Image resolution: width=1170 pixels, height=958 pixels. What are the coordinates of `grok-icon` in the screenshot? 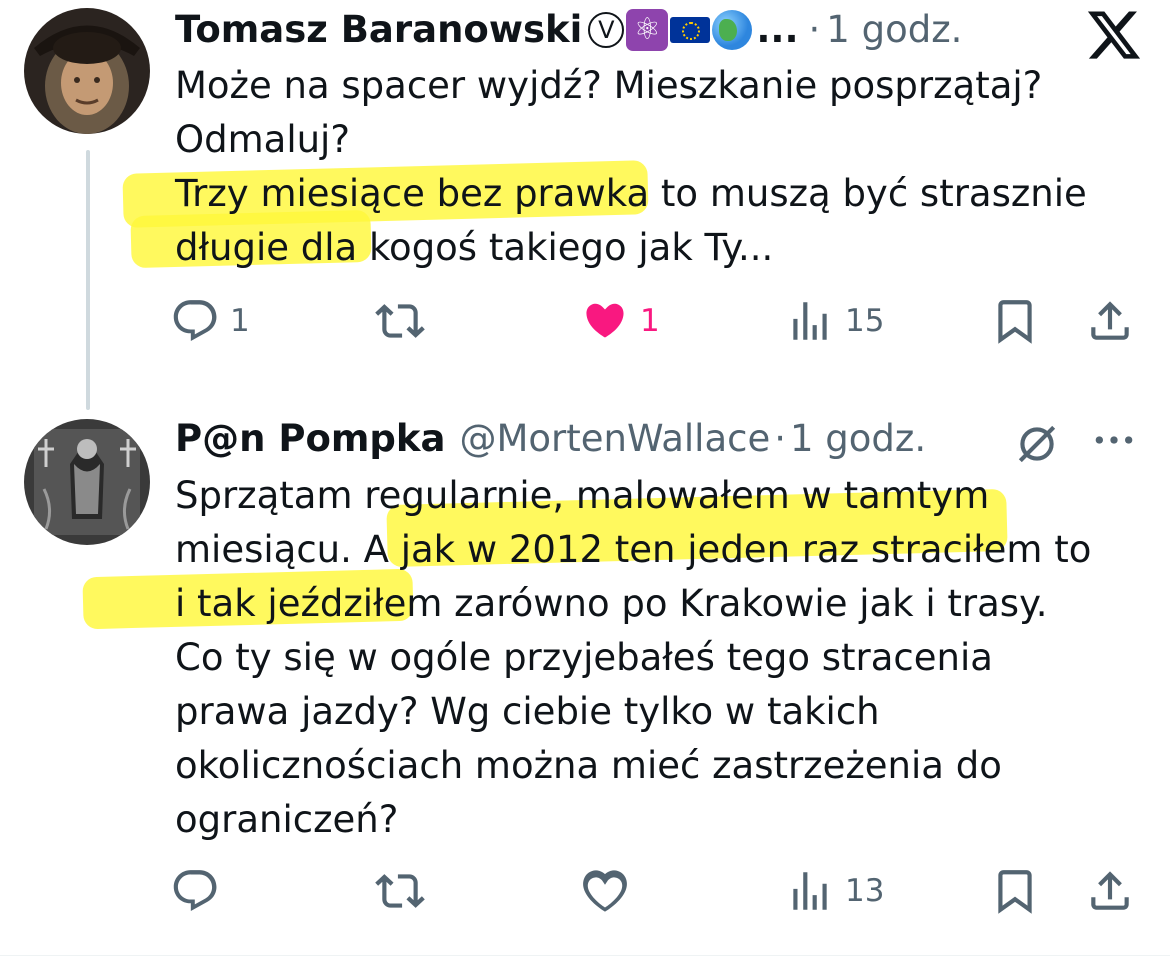 It's located at (1037, 444).